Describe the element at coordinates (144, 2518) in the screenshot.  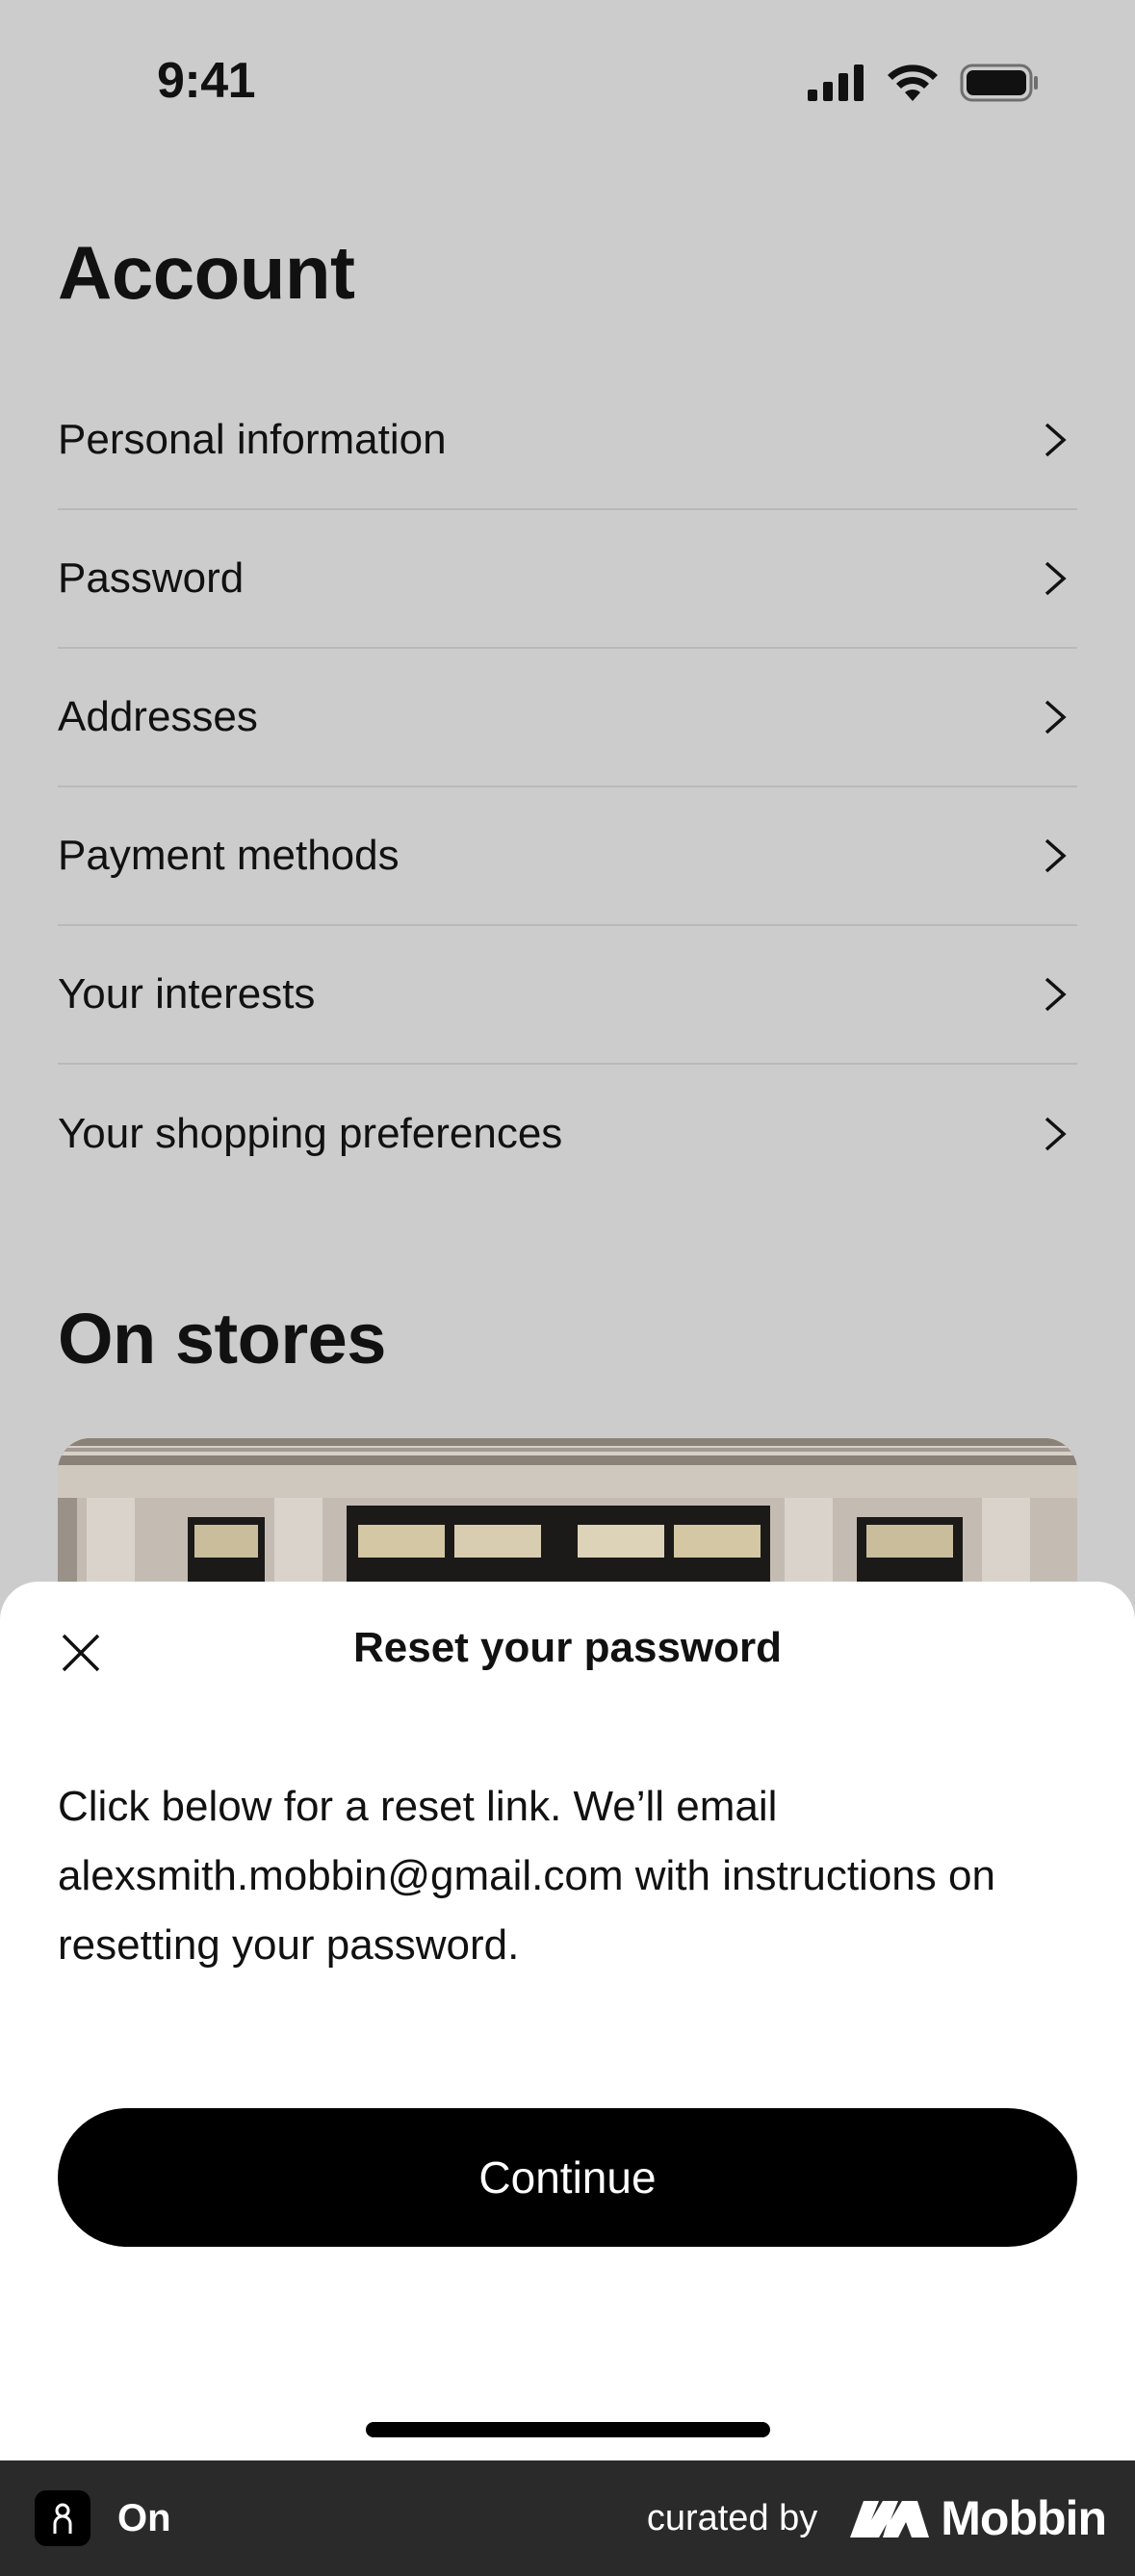
I see `app-name: On` at that location.